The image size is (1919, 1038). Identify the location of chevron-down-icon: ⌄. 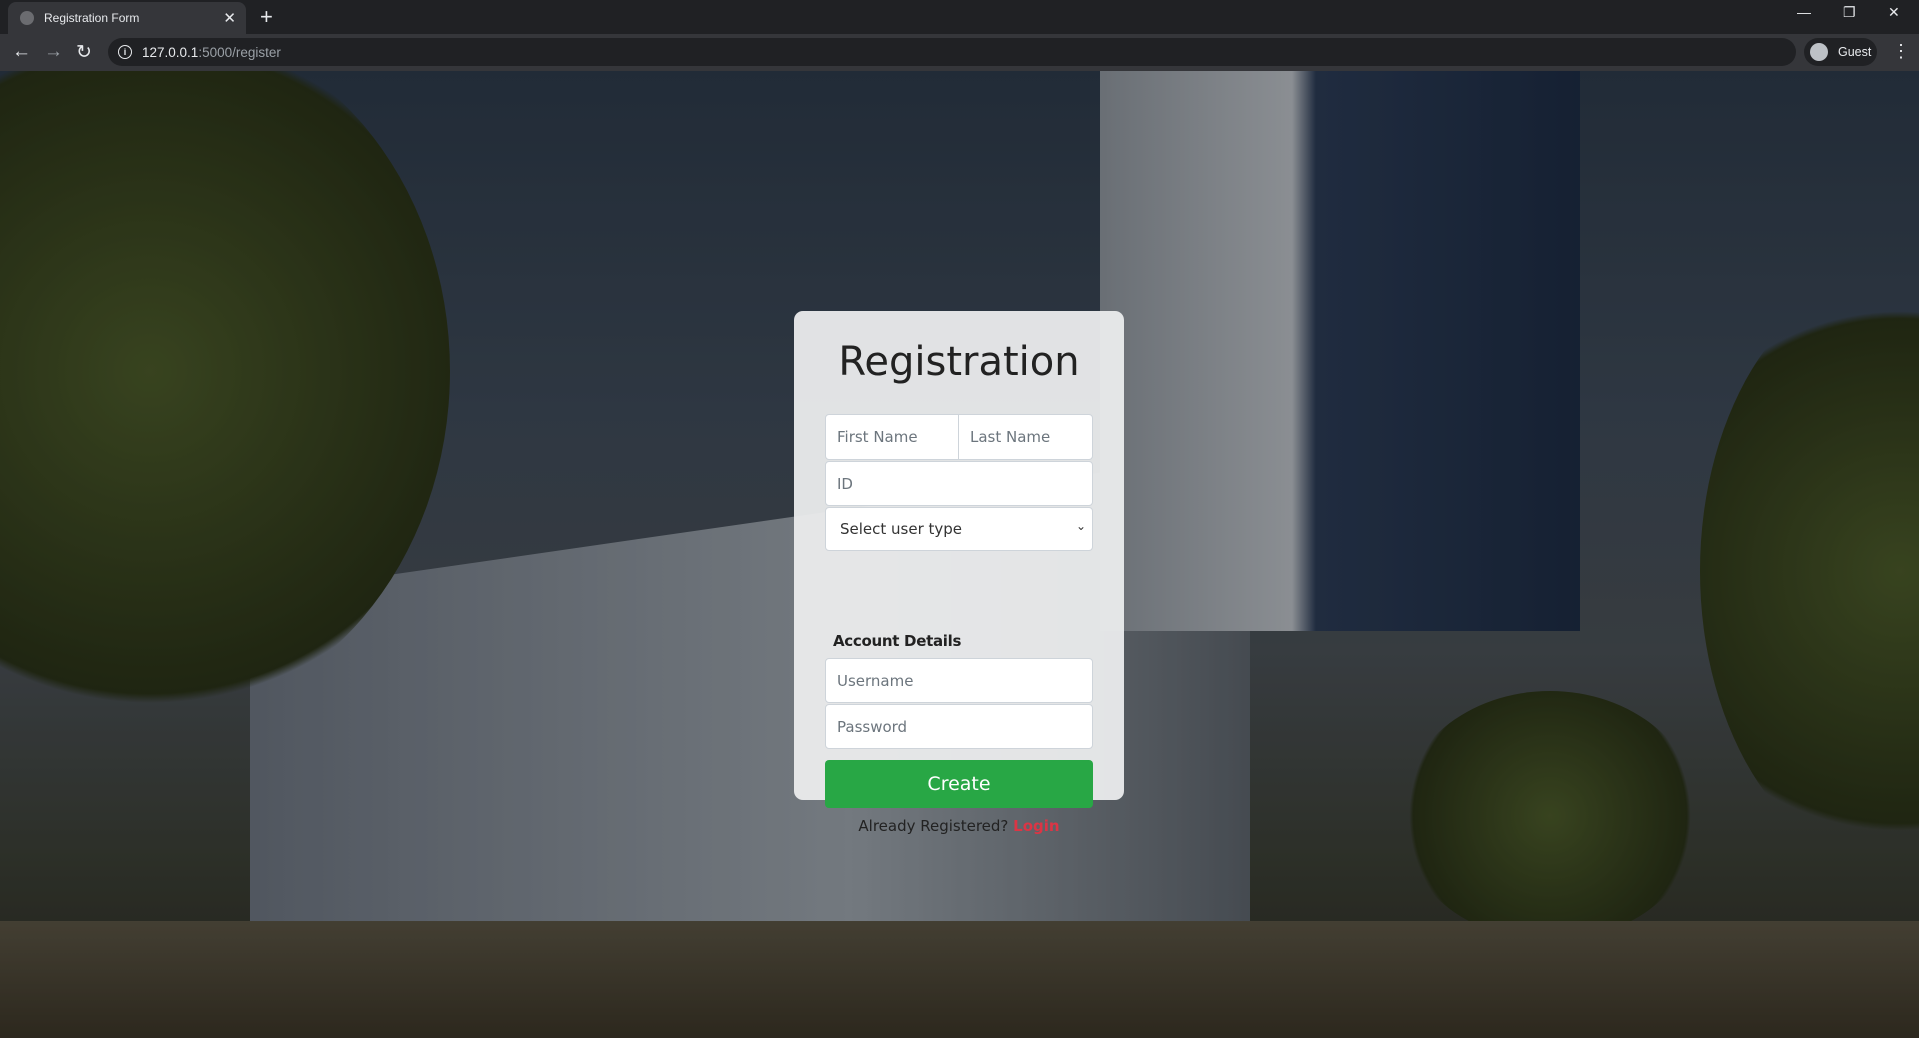
(1080, 526).